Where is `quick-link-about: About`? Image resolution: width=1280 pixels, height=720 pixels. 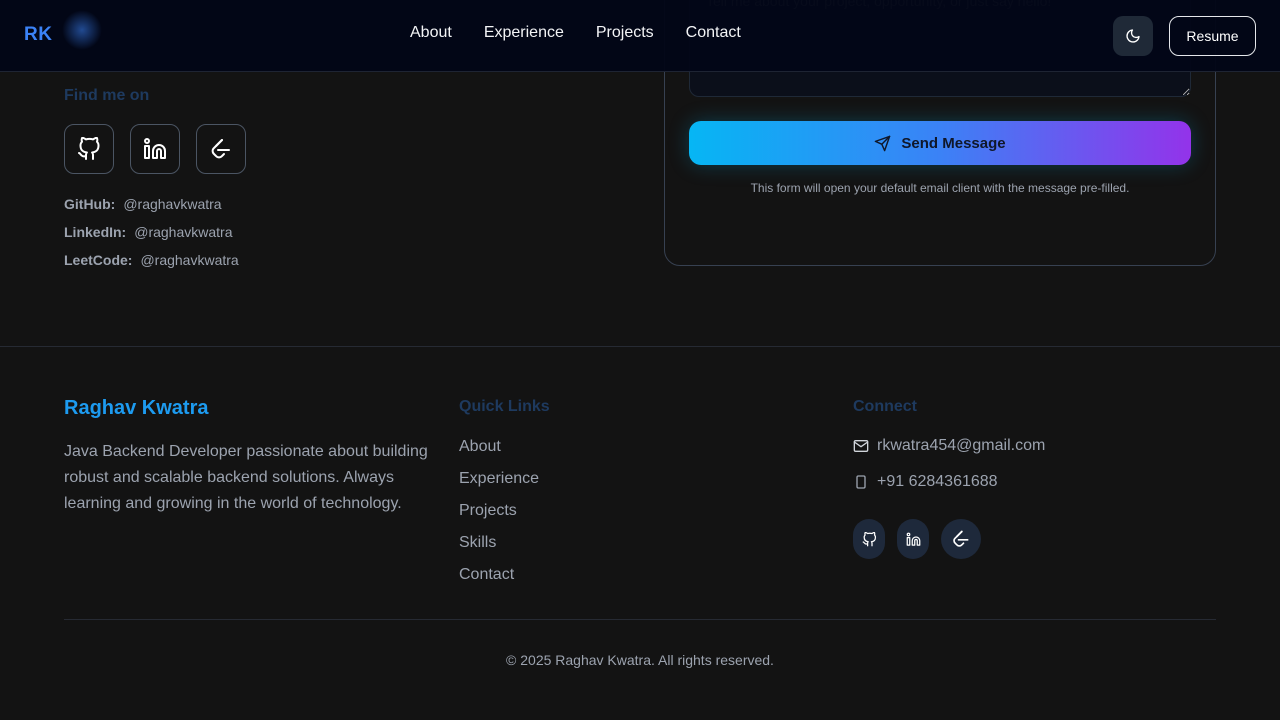 quick-link-about: About is located at coordinates (499, 451).